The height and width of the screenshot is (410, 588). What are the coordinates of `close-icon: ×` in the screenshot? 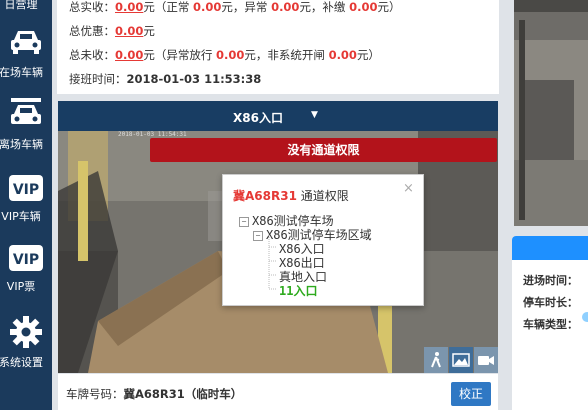 It's located at (408, 188).